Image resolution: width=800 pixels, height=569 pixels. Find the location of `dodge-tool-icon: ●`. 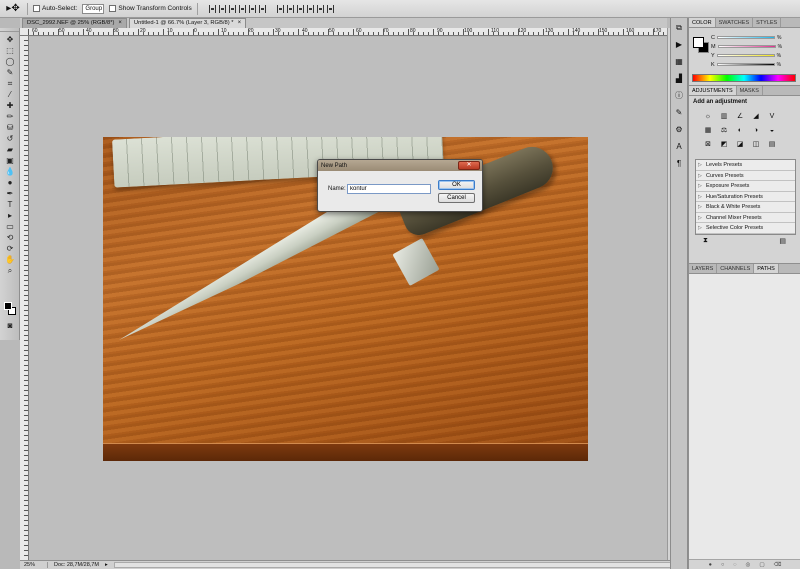

dodge-tool-icon: ● is located at coordinates (10, 182).